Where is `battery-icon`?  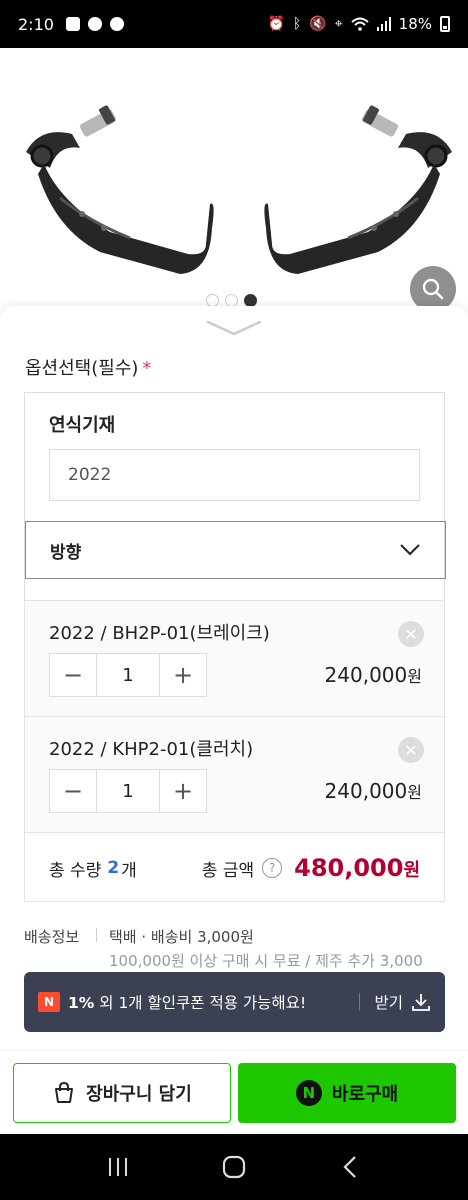
battery-icon is located at coordinates (445, 24).